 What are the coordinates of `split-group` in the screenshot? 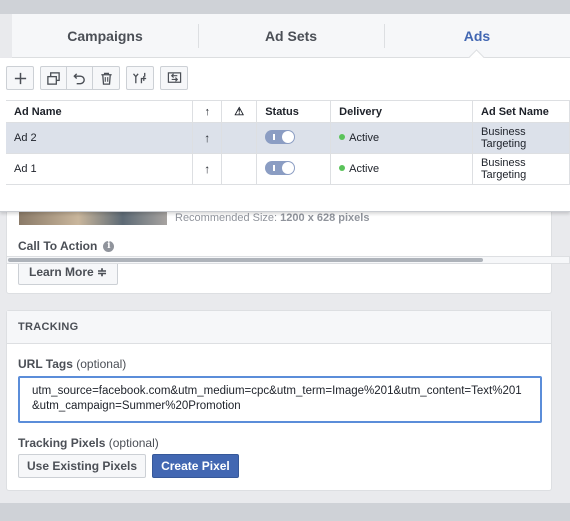 It's located at (140, 78).